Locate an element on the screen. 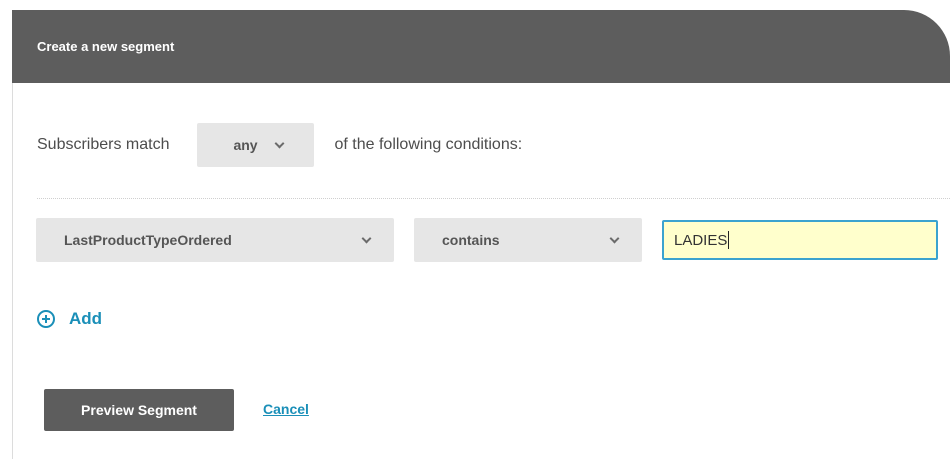 This screenshot has width=950, height=459. text-caret is located at coordinates (729, 240).